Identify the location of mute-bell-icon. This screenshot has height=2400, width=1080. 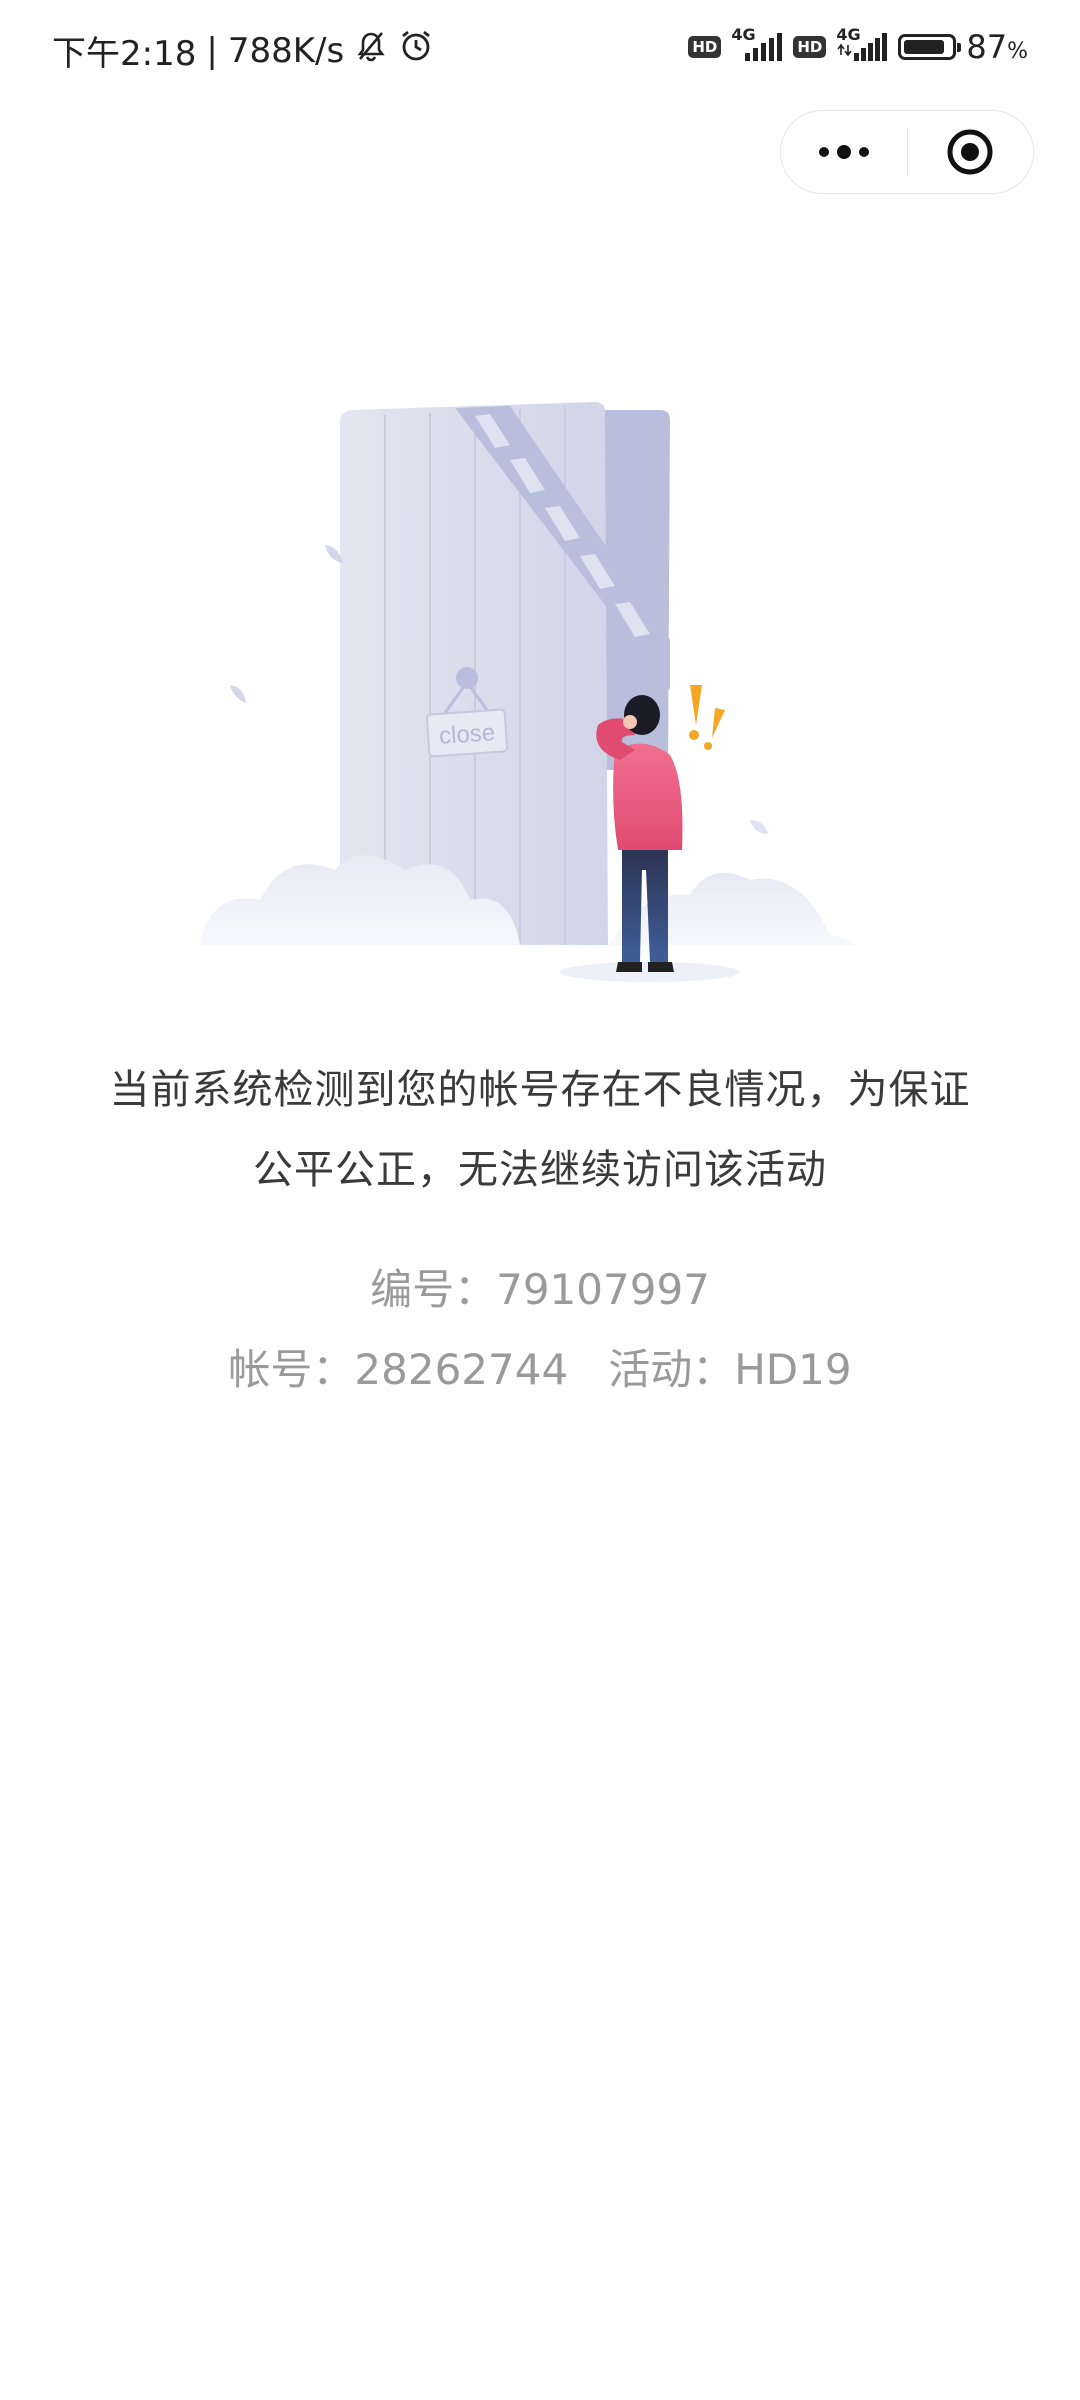
(371, 50).